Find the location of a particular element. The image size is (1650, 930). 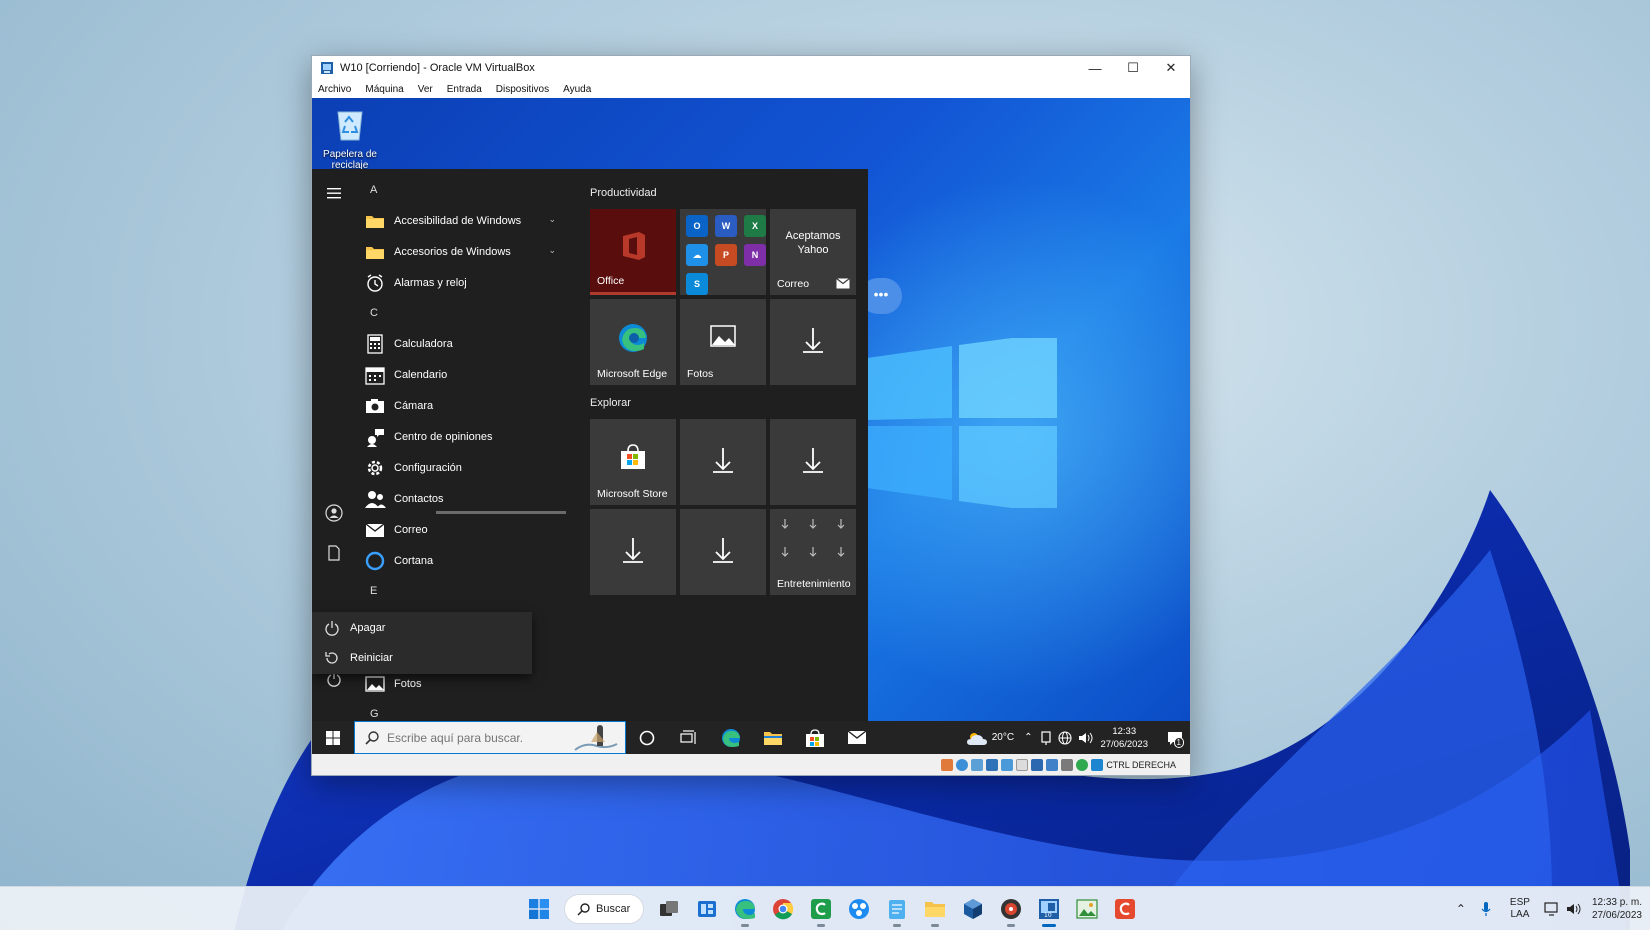

disk-icon is located at coordinates (962, 764).